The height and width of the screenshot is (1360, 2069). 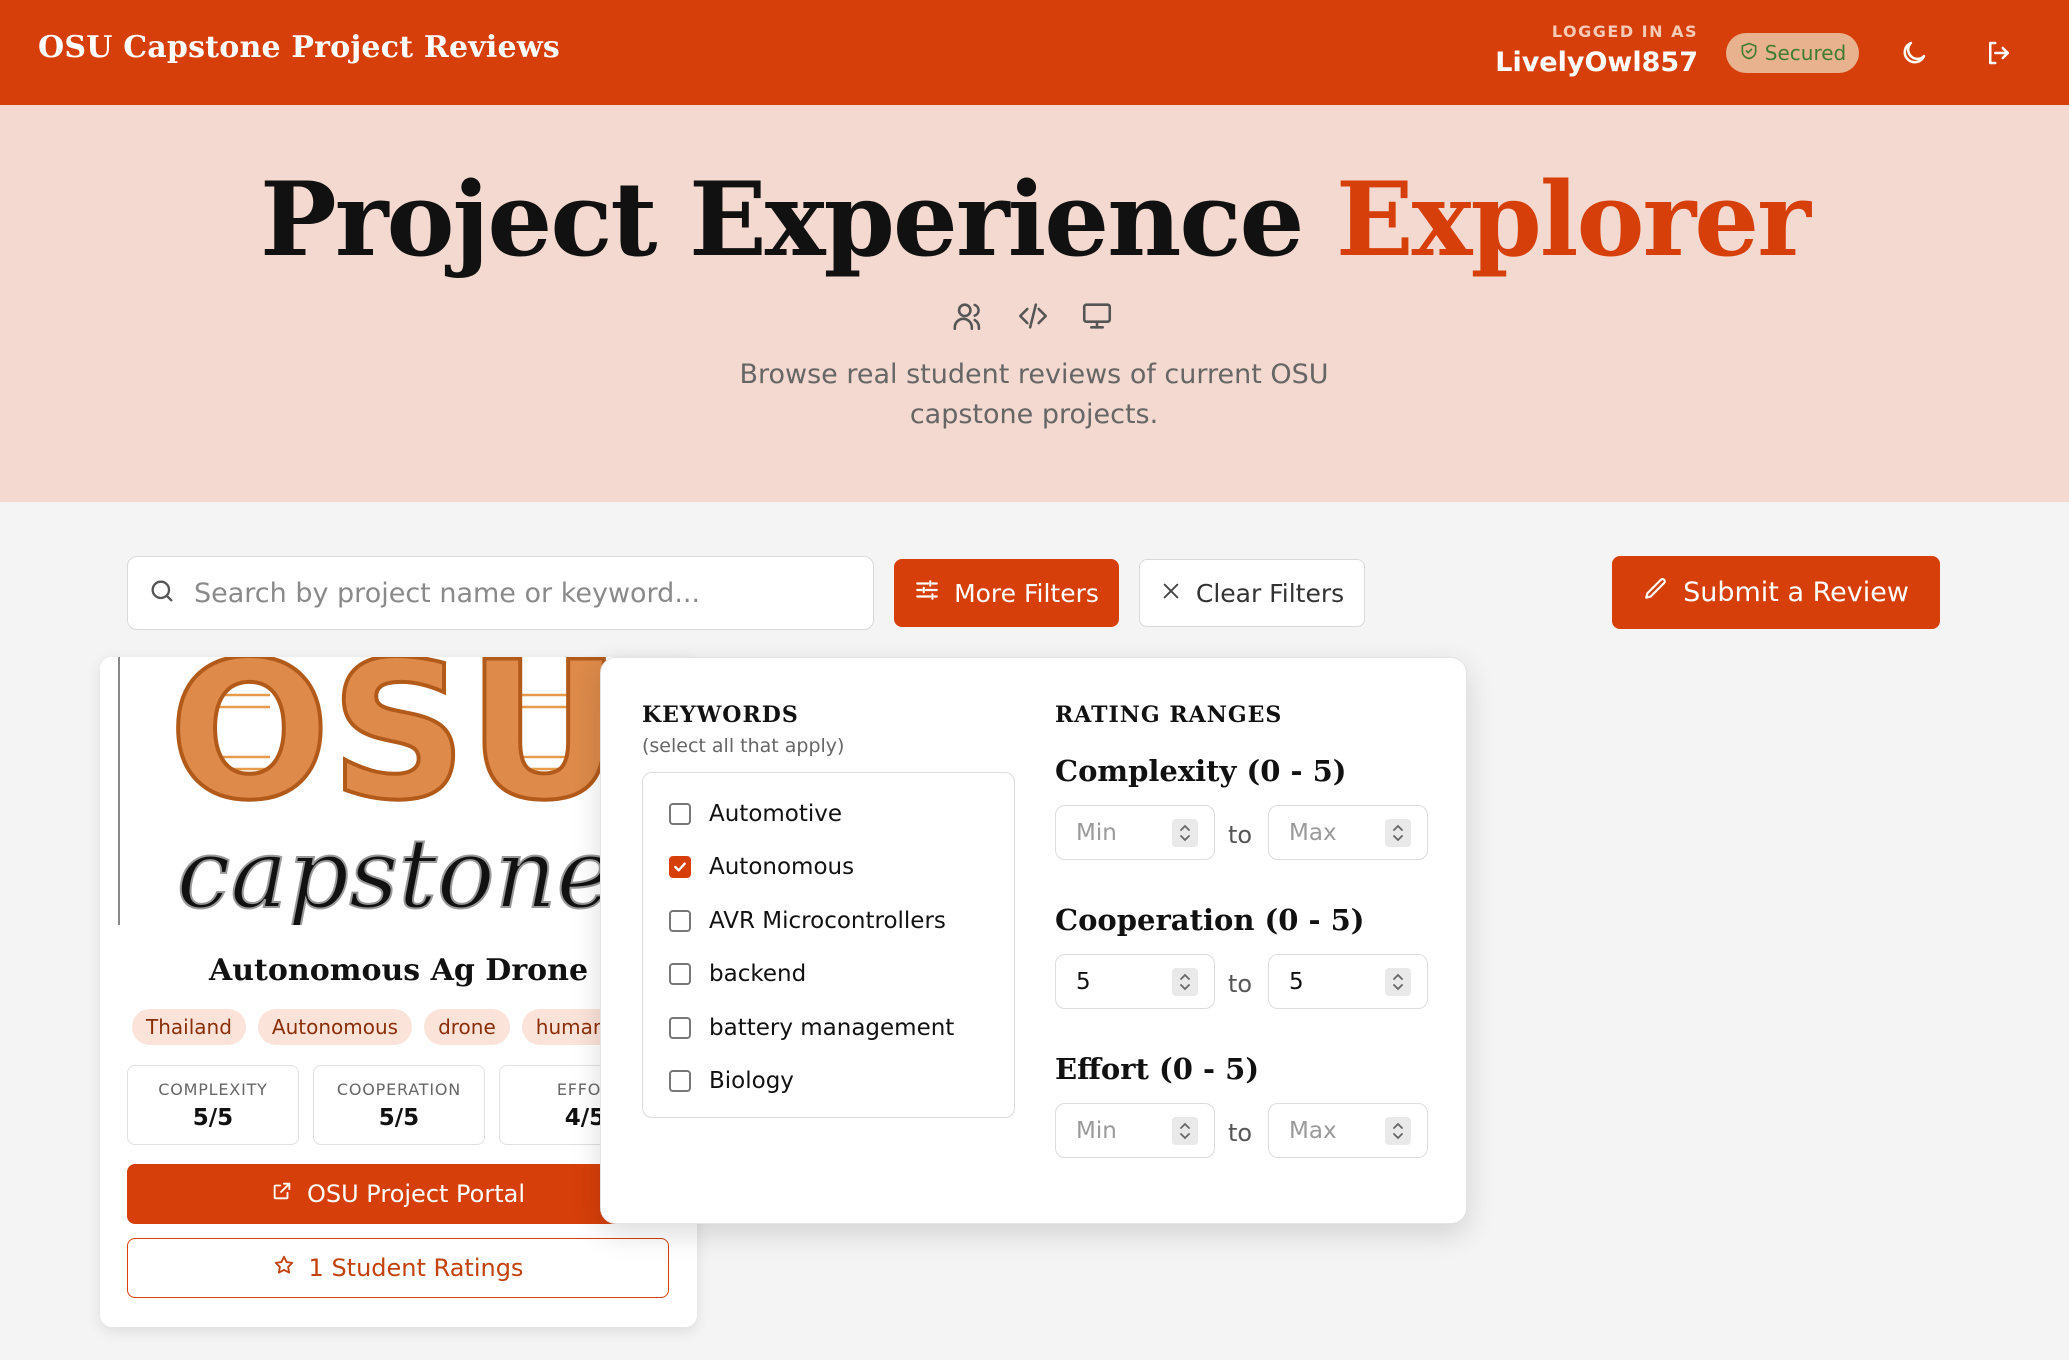 What do you see at coordinates (743, 746) in the screenshot?
I see `keywords-subtitle: (select all that apply)` at bounding box center [743, 746].